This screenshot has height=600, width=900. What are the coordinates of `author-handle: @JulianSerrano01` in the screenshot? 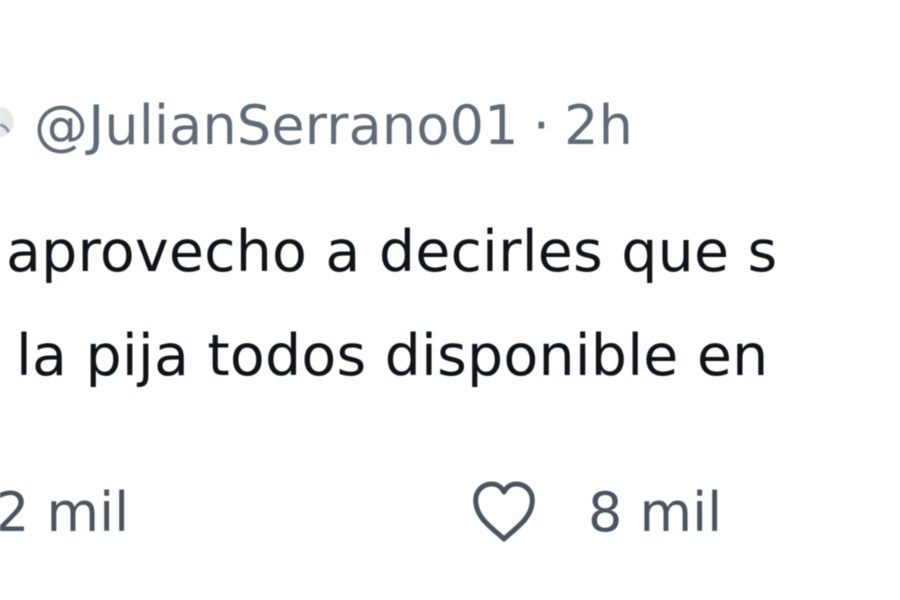 It's located at (276, 125).